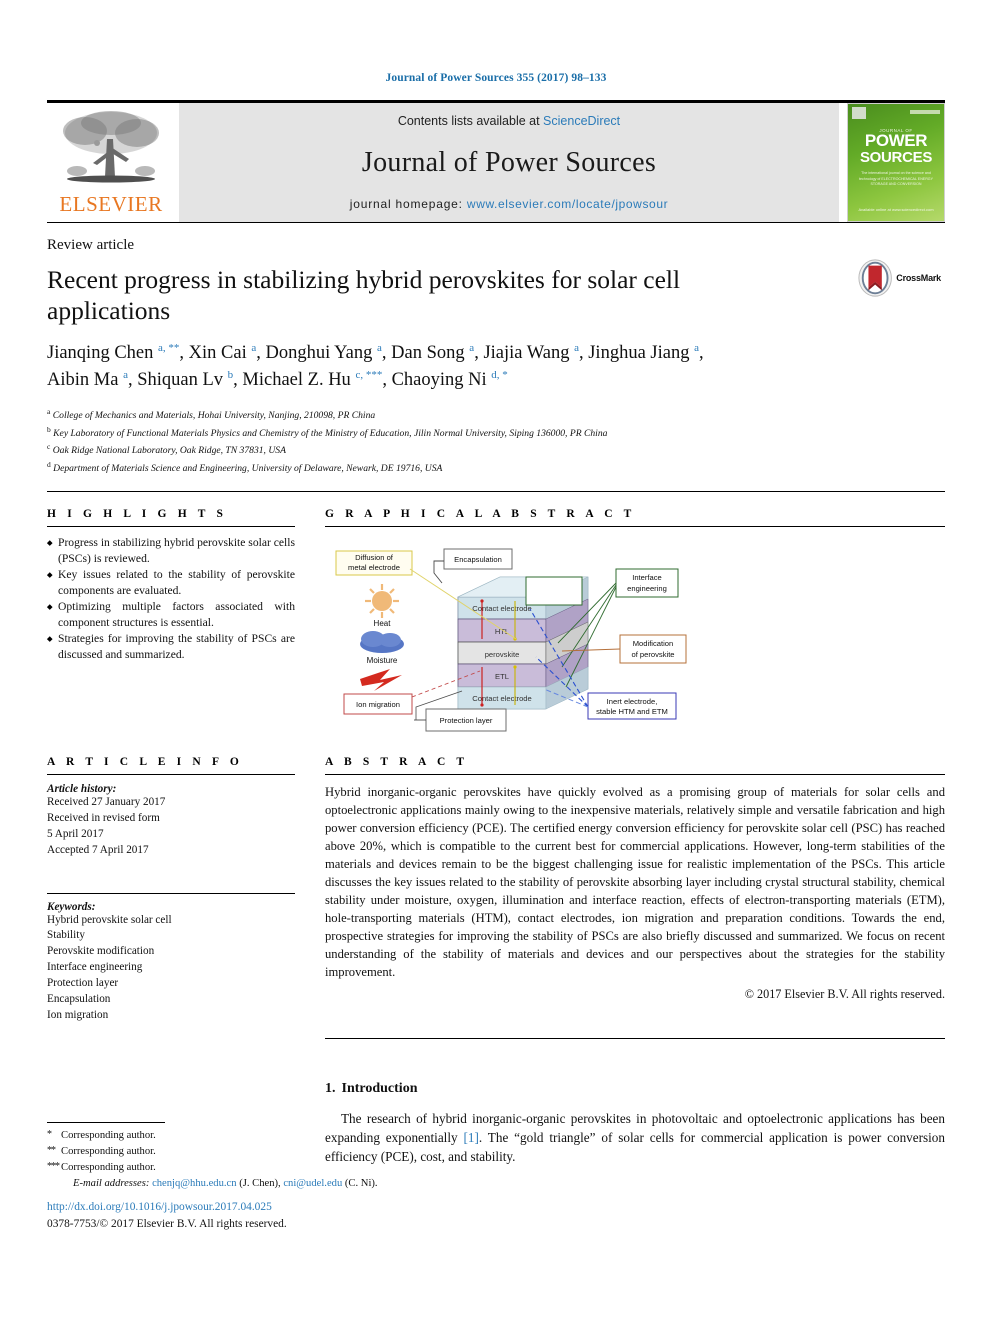 Image resolution: width=992 pixels, height=1323 pixels. I want to click on introduction-heading: 1. Introduction, so click(635, 1089).